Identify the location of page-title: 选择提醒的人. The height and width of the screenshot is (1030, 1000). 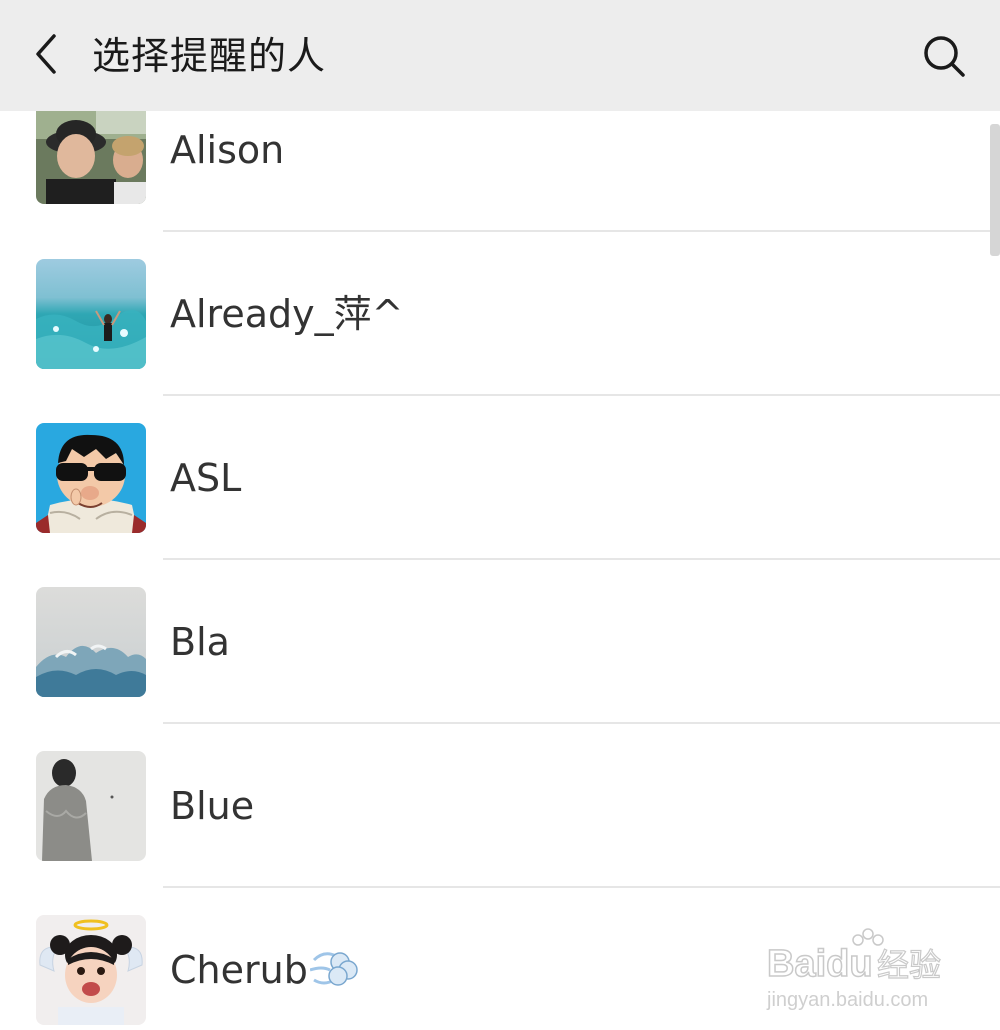
(209, 56).